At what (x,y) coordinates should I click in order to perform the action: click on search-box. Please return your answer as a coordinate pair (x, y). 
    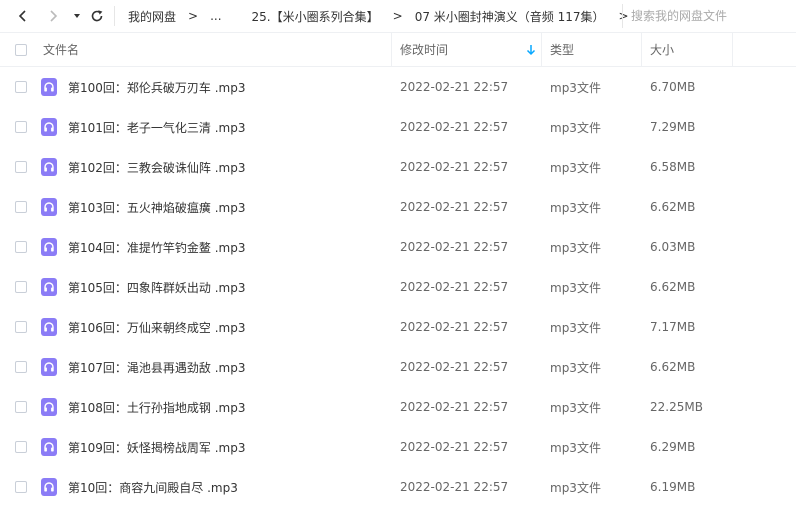
    Looking at the image, I should click on (709, 16).